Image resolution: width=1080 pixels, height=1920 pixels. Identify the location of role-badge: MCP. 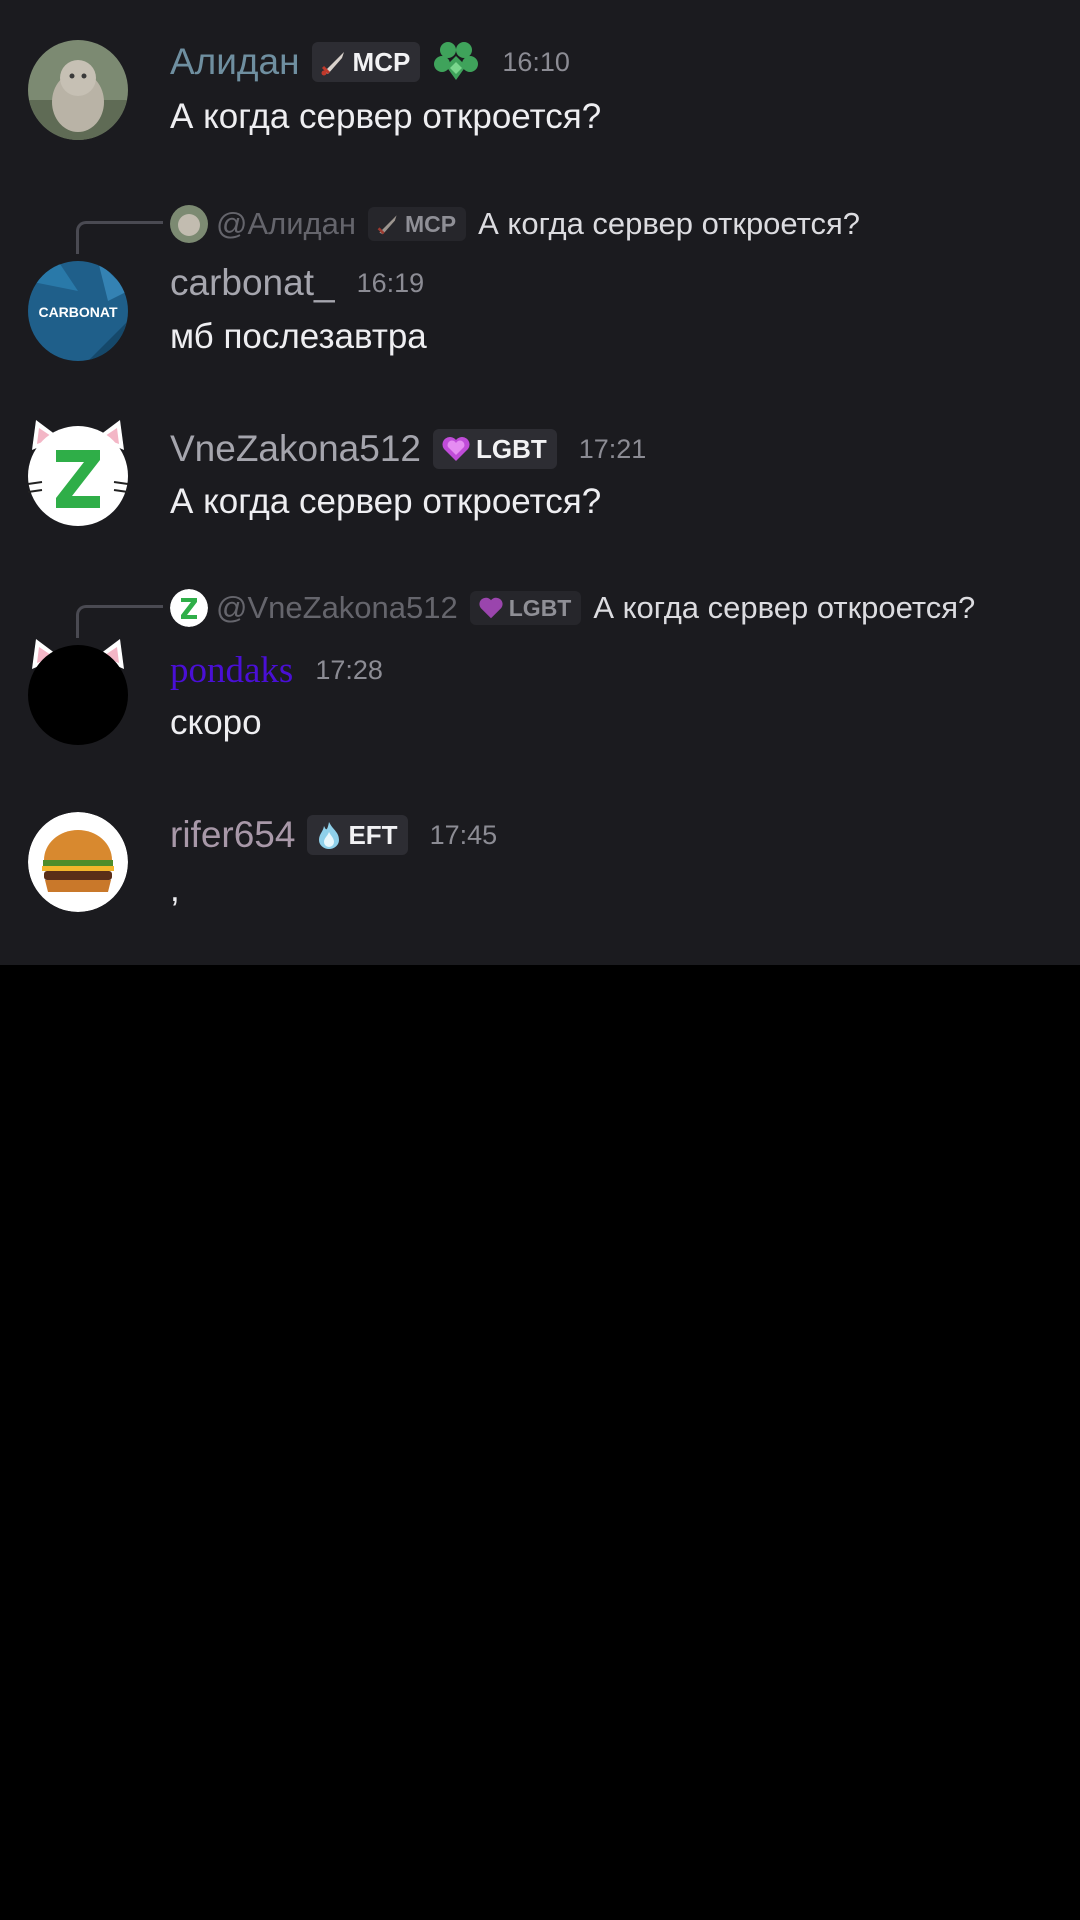
(366, 62).